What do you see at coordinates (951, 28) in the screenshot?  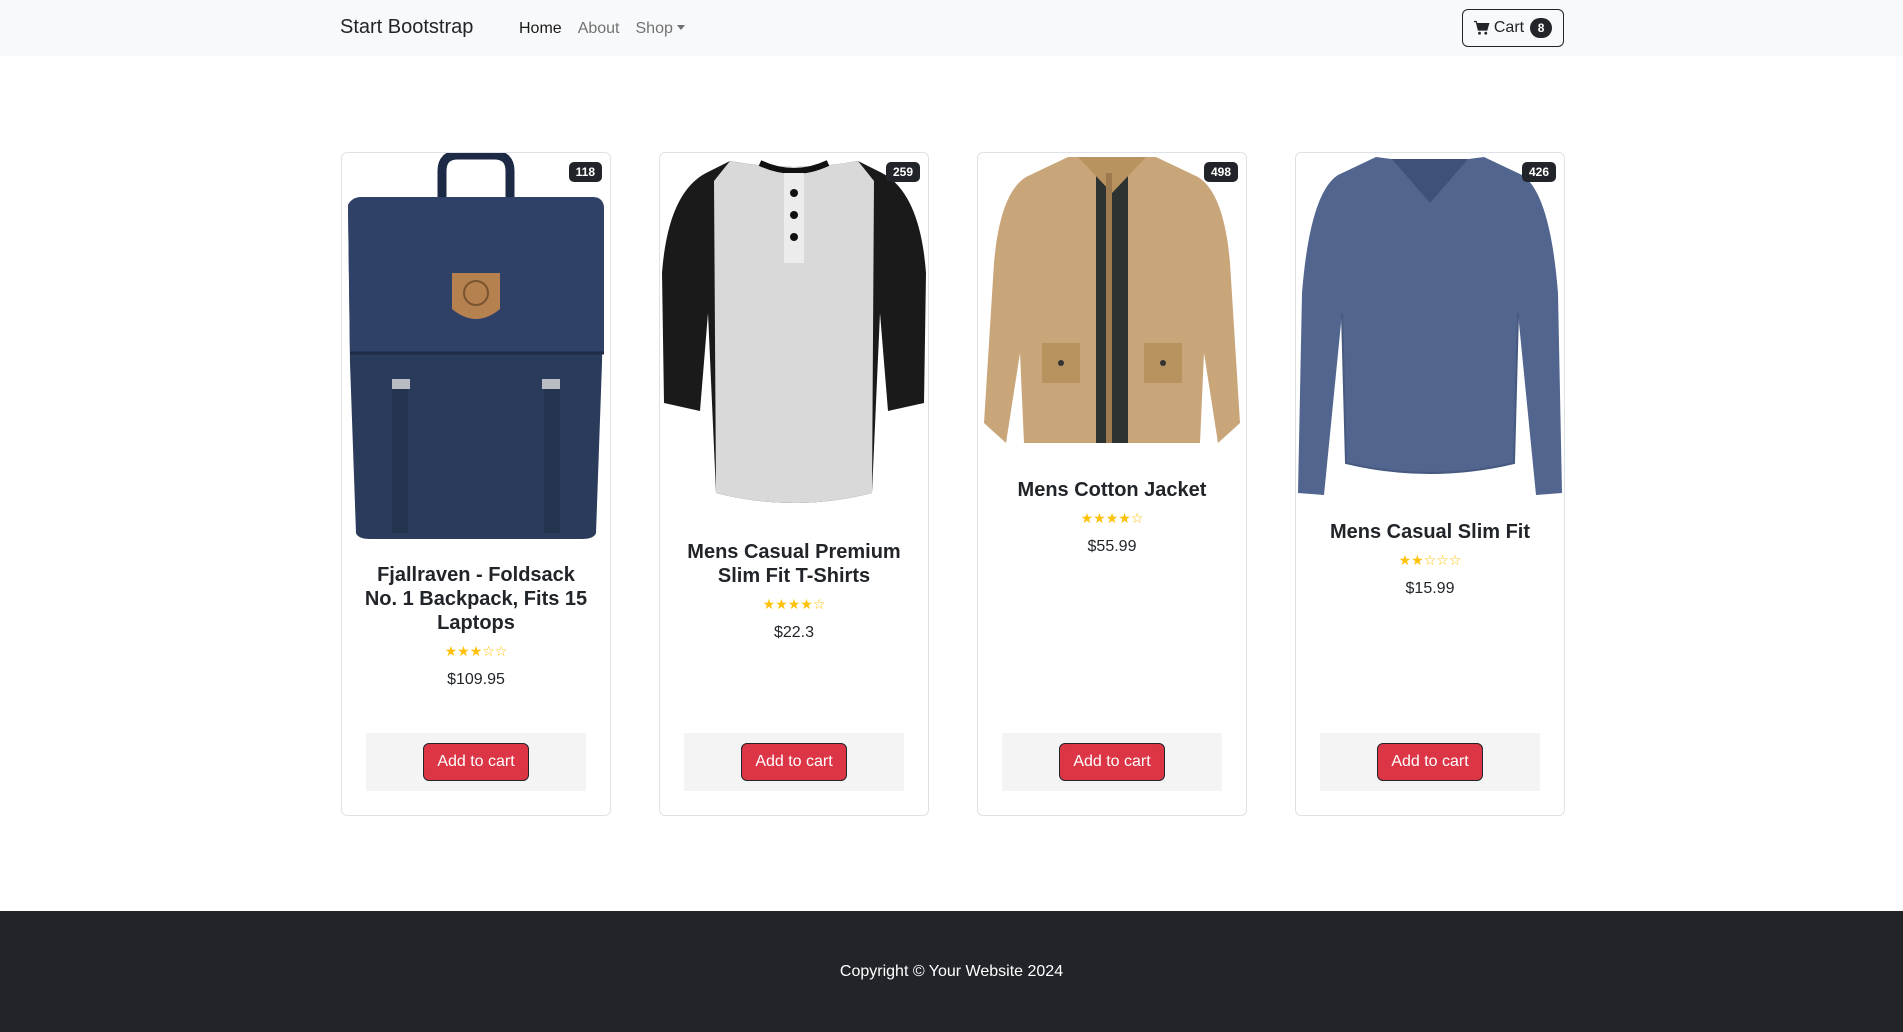 I see `navbar: Start Bootstrap Home About Shop Cart 8` at bounding box center [951, 28].